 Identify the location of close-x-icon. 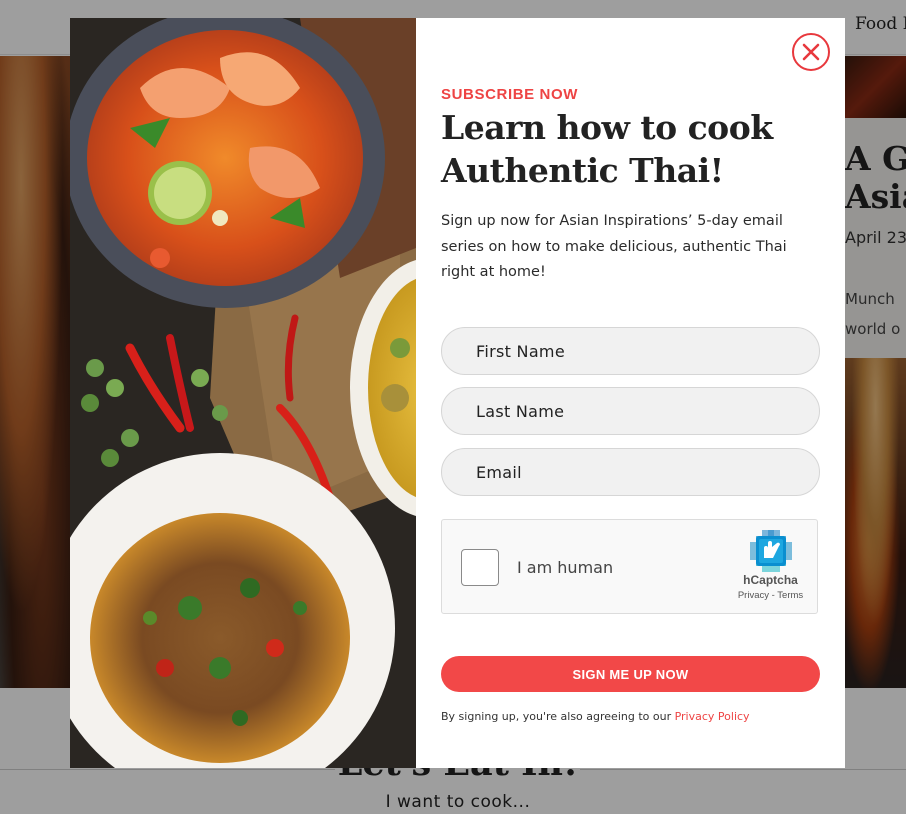
(811, 52).